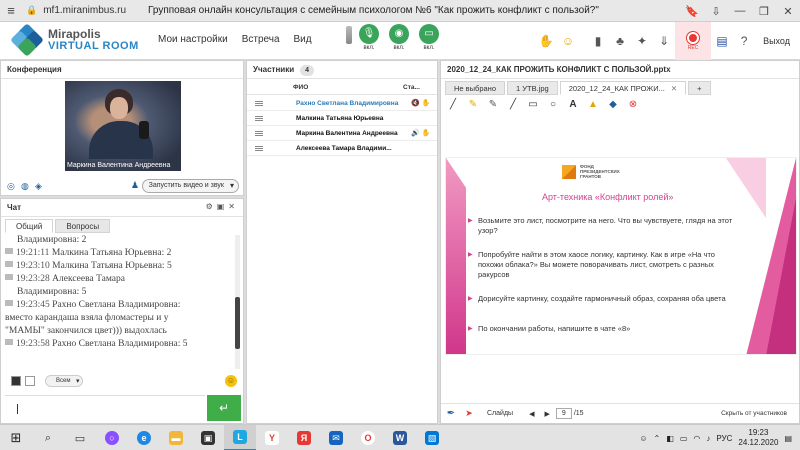 The height and width of the screenshot is (450, 800). I want to click on menu-meeting: Встреча, so click(261, 39).